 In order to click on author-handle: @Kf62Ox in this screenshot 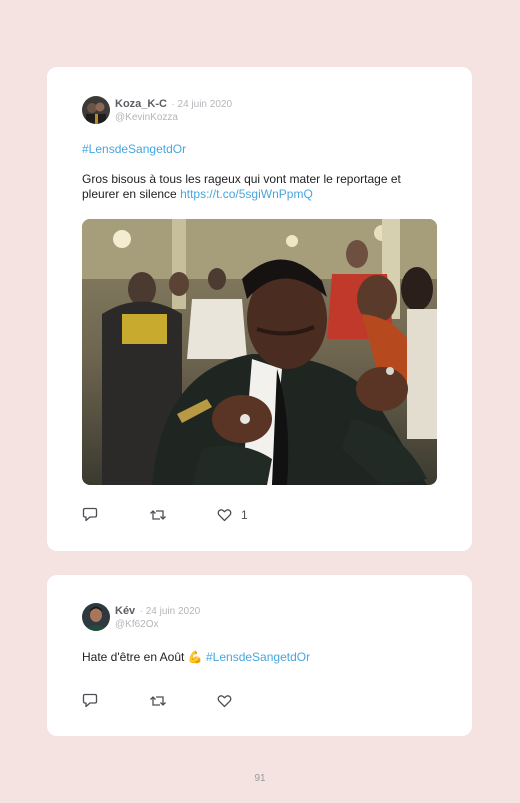, I will do `click(157, 624)`.